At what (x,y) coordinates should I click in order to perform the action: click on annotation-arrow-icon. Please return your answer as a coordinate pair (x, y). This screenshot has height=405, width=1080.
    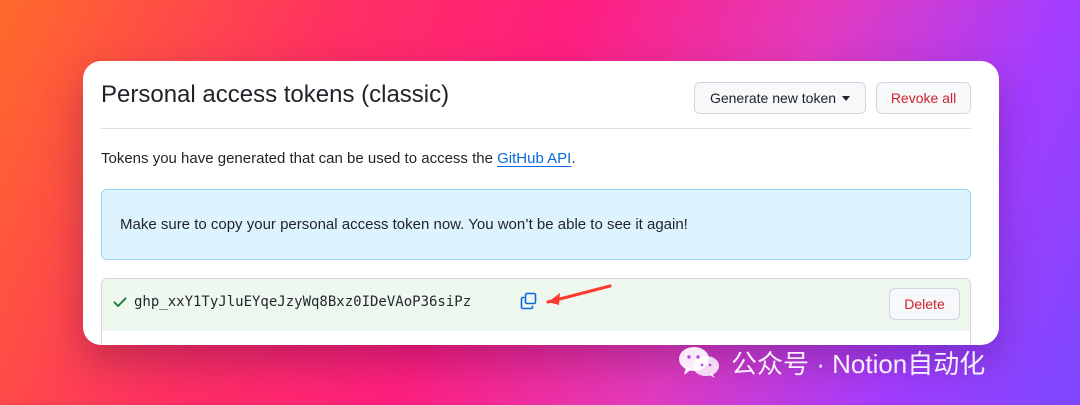
    Looking at the image, I should click on (579, 294).